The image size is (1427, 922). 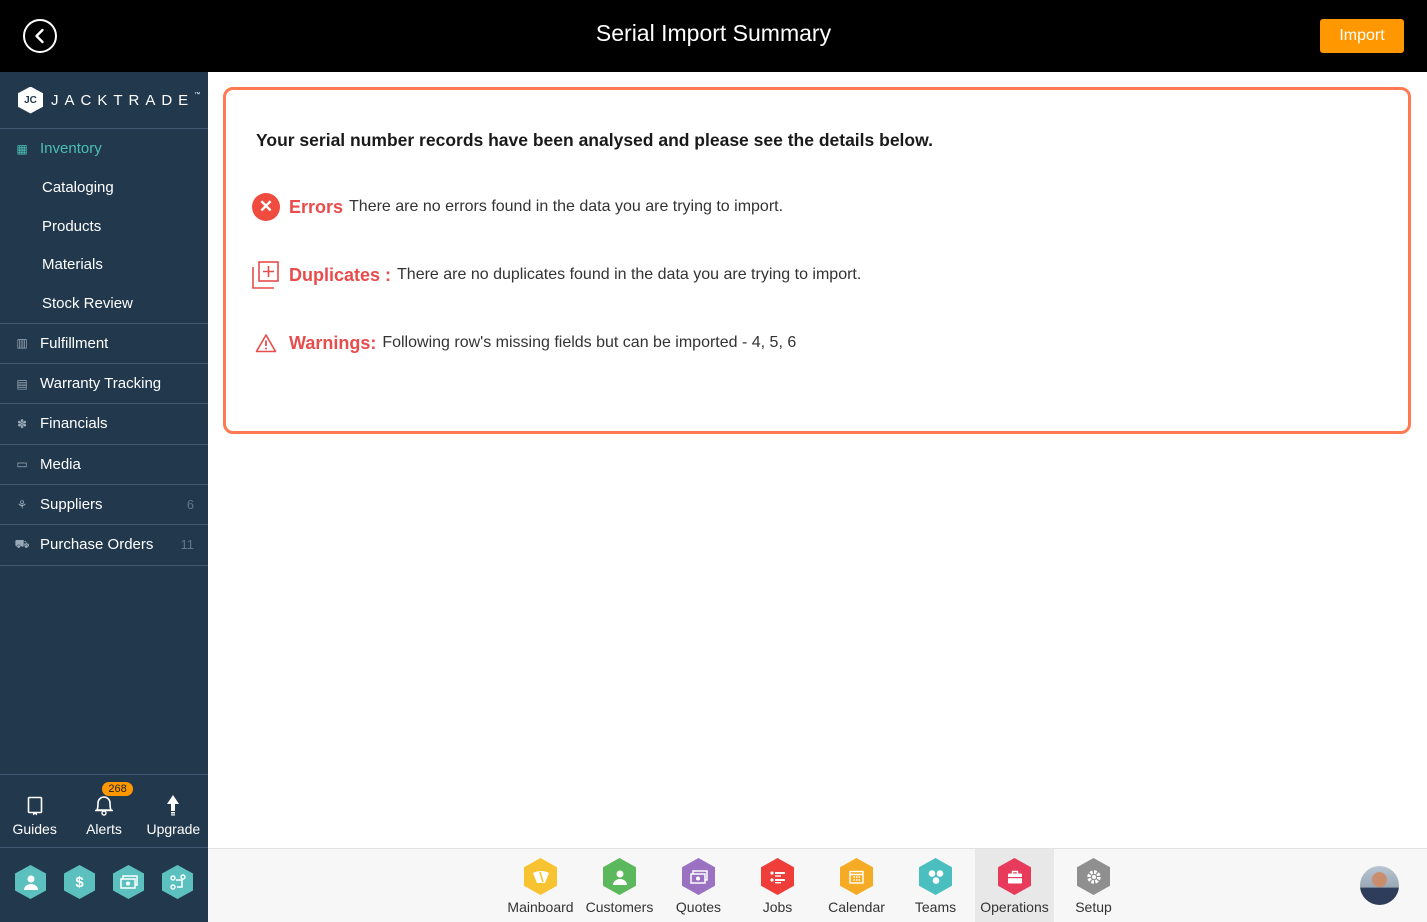 I want to click on sidebar-item-warranty-tracking: ▤ Warranty Tracking, so click(x=104, y=384).